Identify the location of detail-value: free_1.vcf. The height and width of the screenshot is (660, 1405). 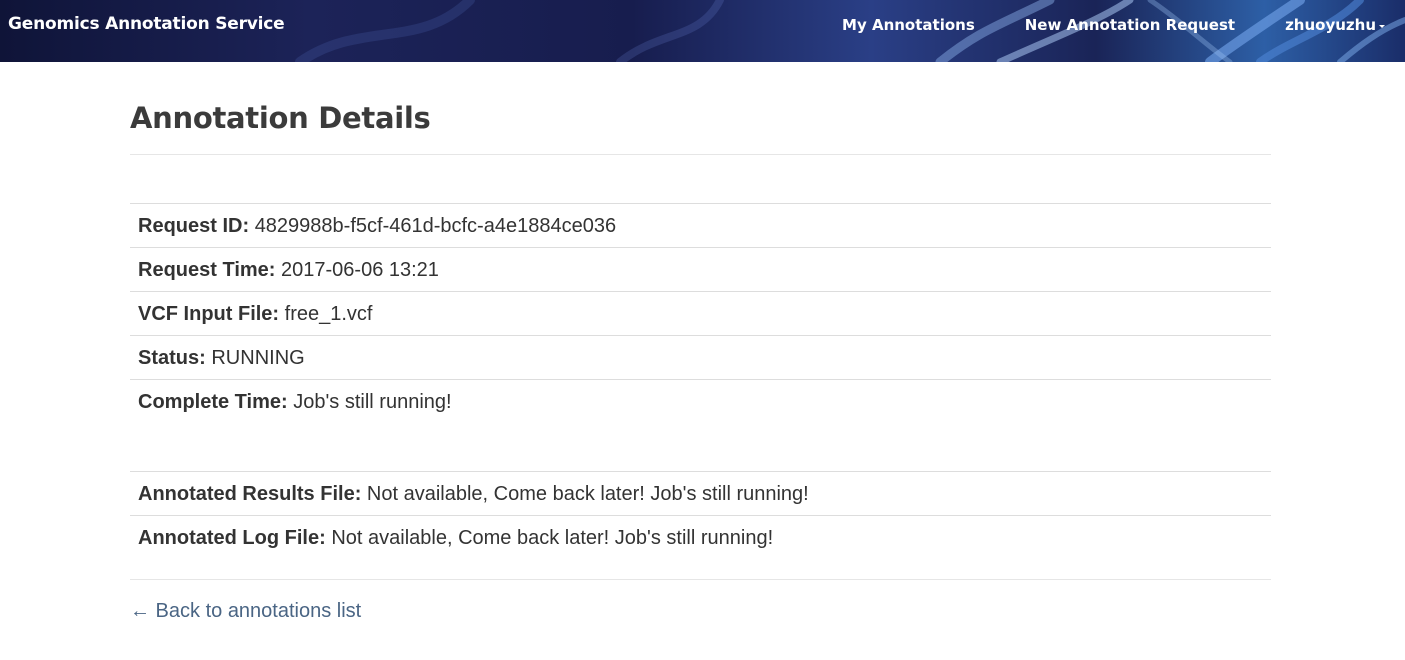
(328, 314).